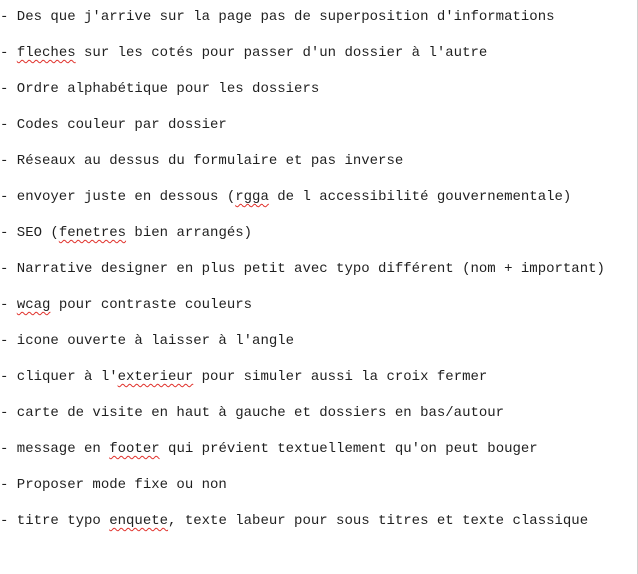  What do you see at coordinates (319, 492) in the screenshot?
I see `note-line: - Proposer mode fixe ou non` at bounding box center [319, 492].